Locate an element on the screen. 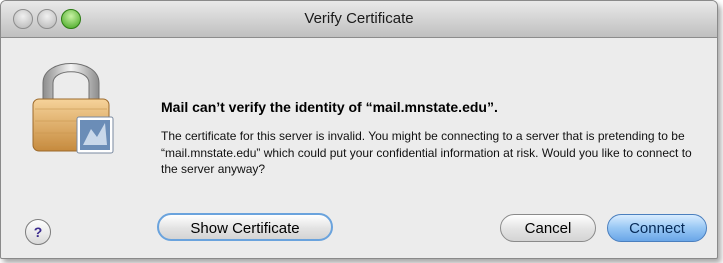 This screenshot has height=263, width=723. window-title: Verify Certificate is located at coordinates (359, 18).